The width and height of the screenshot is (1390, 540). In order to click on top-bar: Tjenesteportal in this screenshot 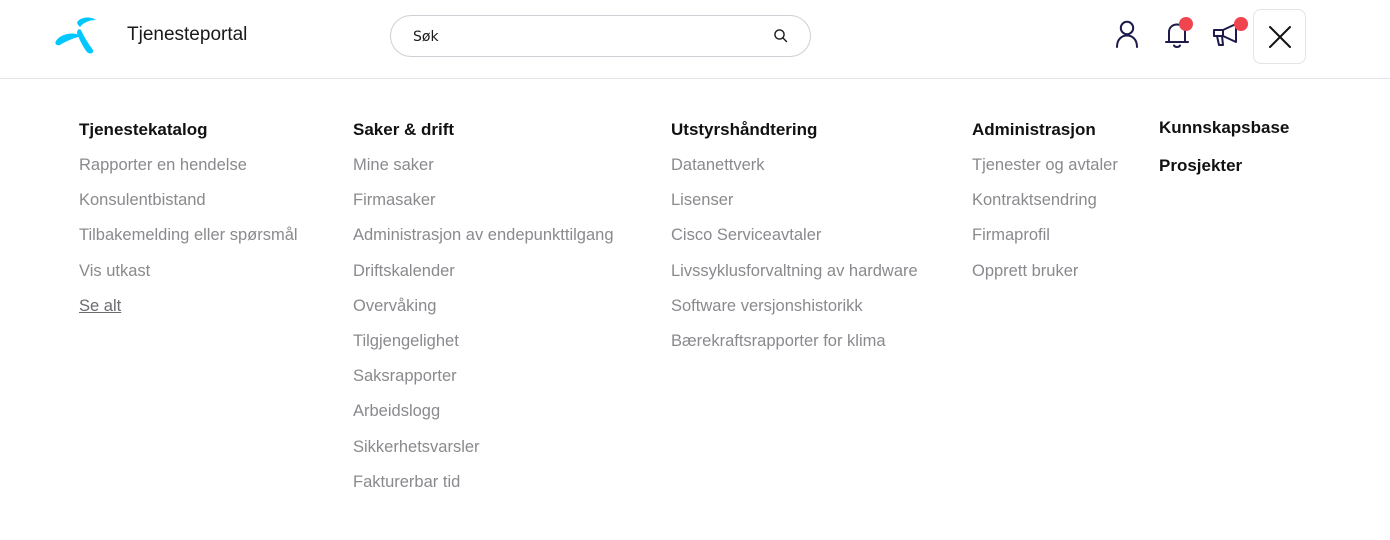, I will do `click(695, 39)`.